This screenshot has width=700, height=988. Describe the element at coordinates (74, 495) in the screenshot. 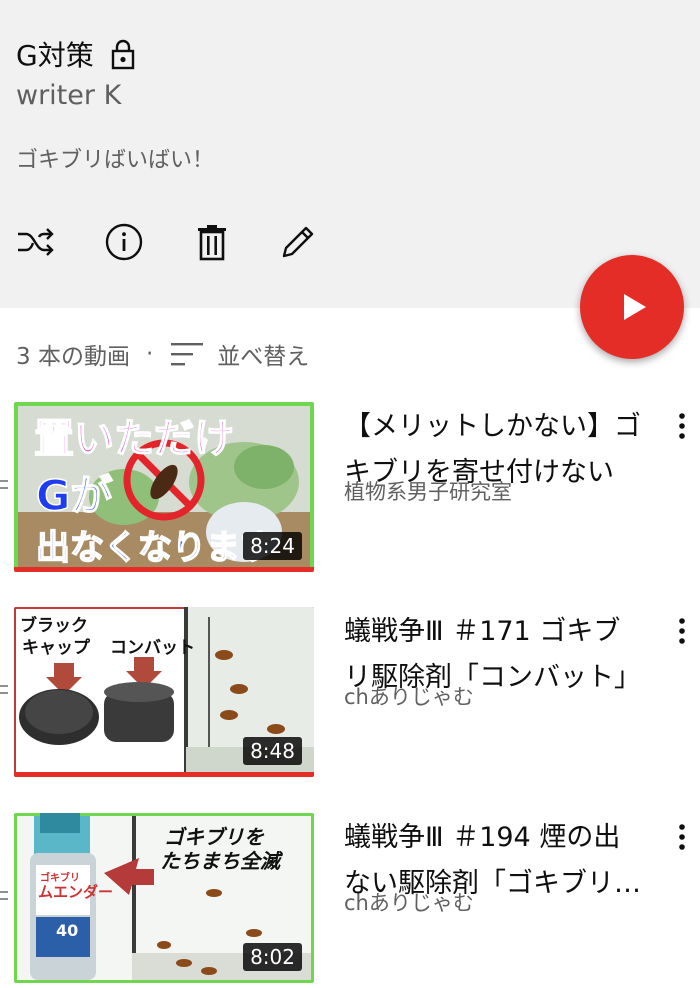

I see `thumbnail-text: Gが` at that location.